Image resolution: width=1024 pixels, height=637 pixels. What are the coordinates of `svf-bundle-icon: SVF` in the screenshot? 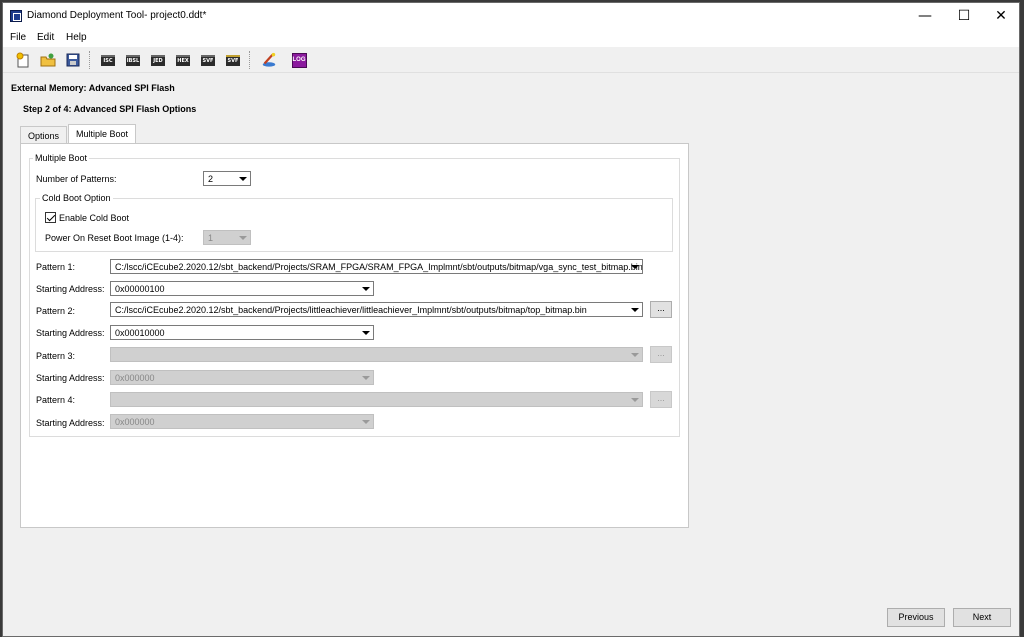 It's located at (233, 60).